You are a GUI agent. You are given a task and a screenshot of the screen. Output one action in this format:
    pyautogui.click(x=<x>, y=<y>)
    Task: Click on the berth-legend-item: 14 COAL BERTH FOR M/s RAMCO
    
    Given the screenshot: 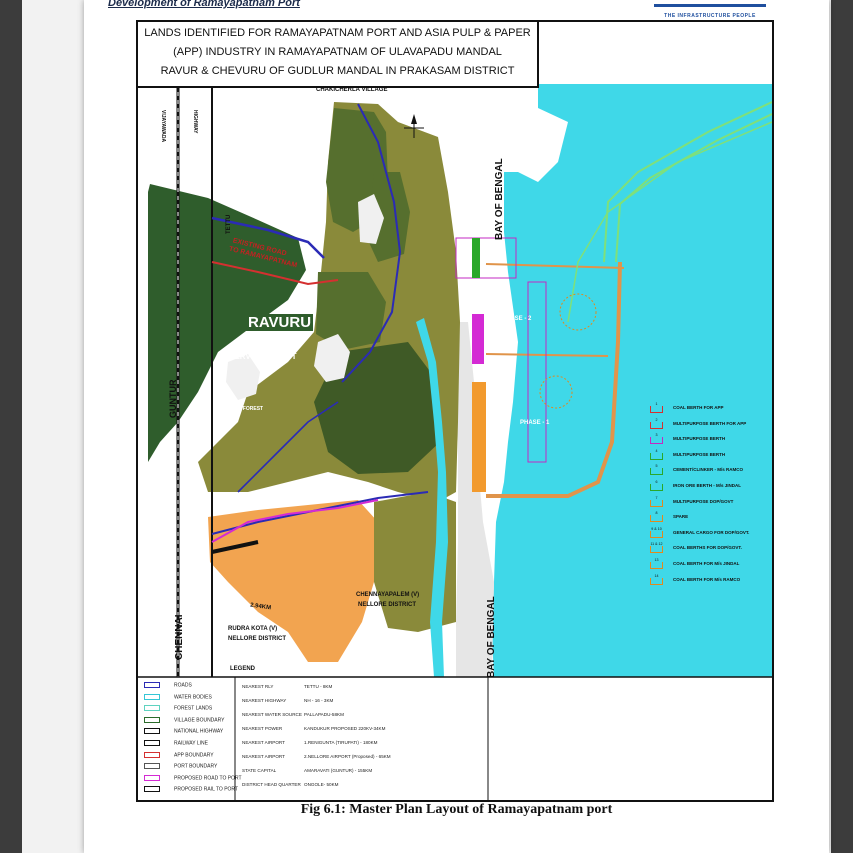 What is the action you would take?
    pyautogui.click(x=695, y=579)
    